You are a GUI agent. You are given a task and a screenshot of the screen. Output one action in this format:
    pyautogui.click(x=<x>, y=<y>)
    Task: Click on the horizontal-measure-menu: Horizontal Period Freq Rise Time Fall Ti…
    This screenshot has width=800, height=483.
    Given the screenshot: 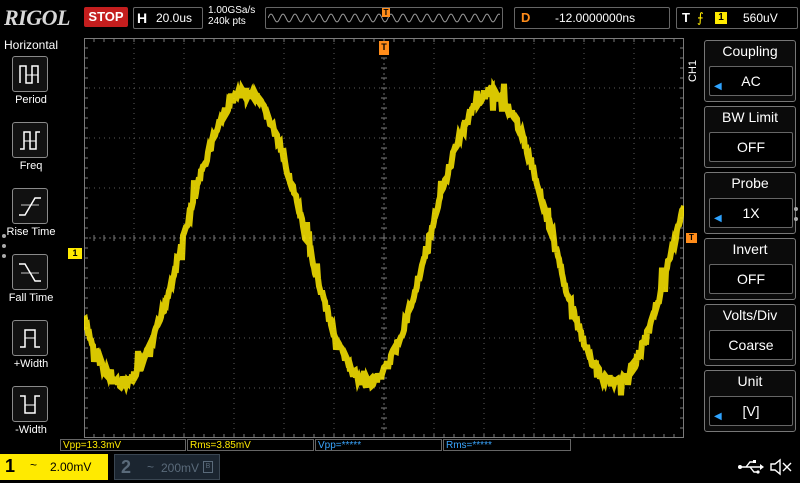 What is the action you would take?
    pyautogui.click(x=31, y=245)
    